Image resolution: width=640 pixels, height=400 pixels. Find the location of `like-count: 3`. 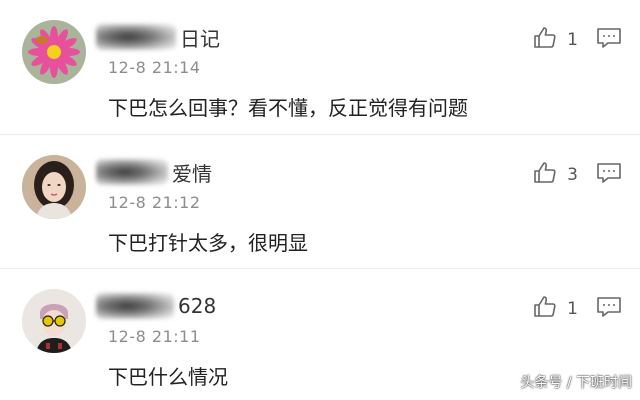

like-count: 3 is located at coordinates (572, 175).